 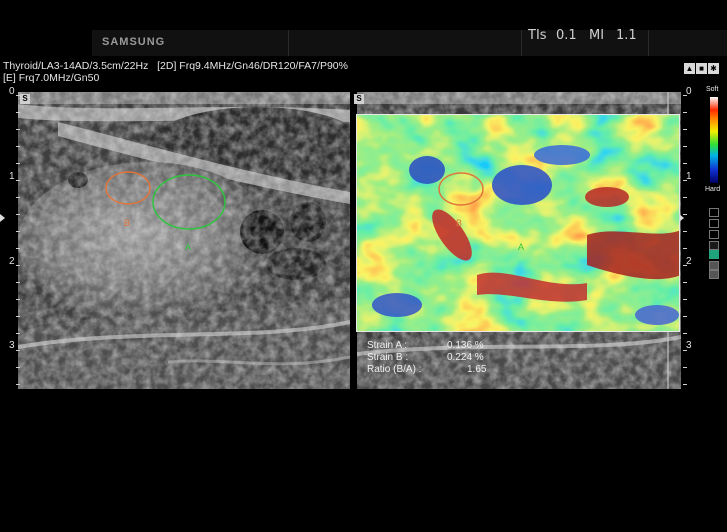 What do you see at coordinates (25, 99) in the screenshot?
I see `view-marker-left: S` at bounding box center [25, 99].